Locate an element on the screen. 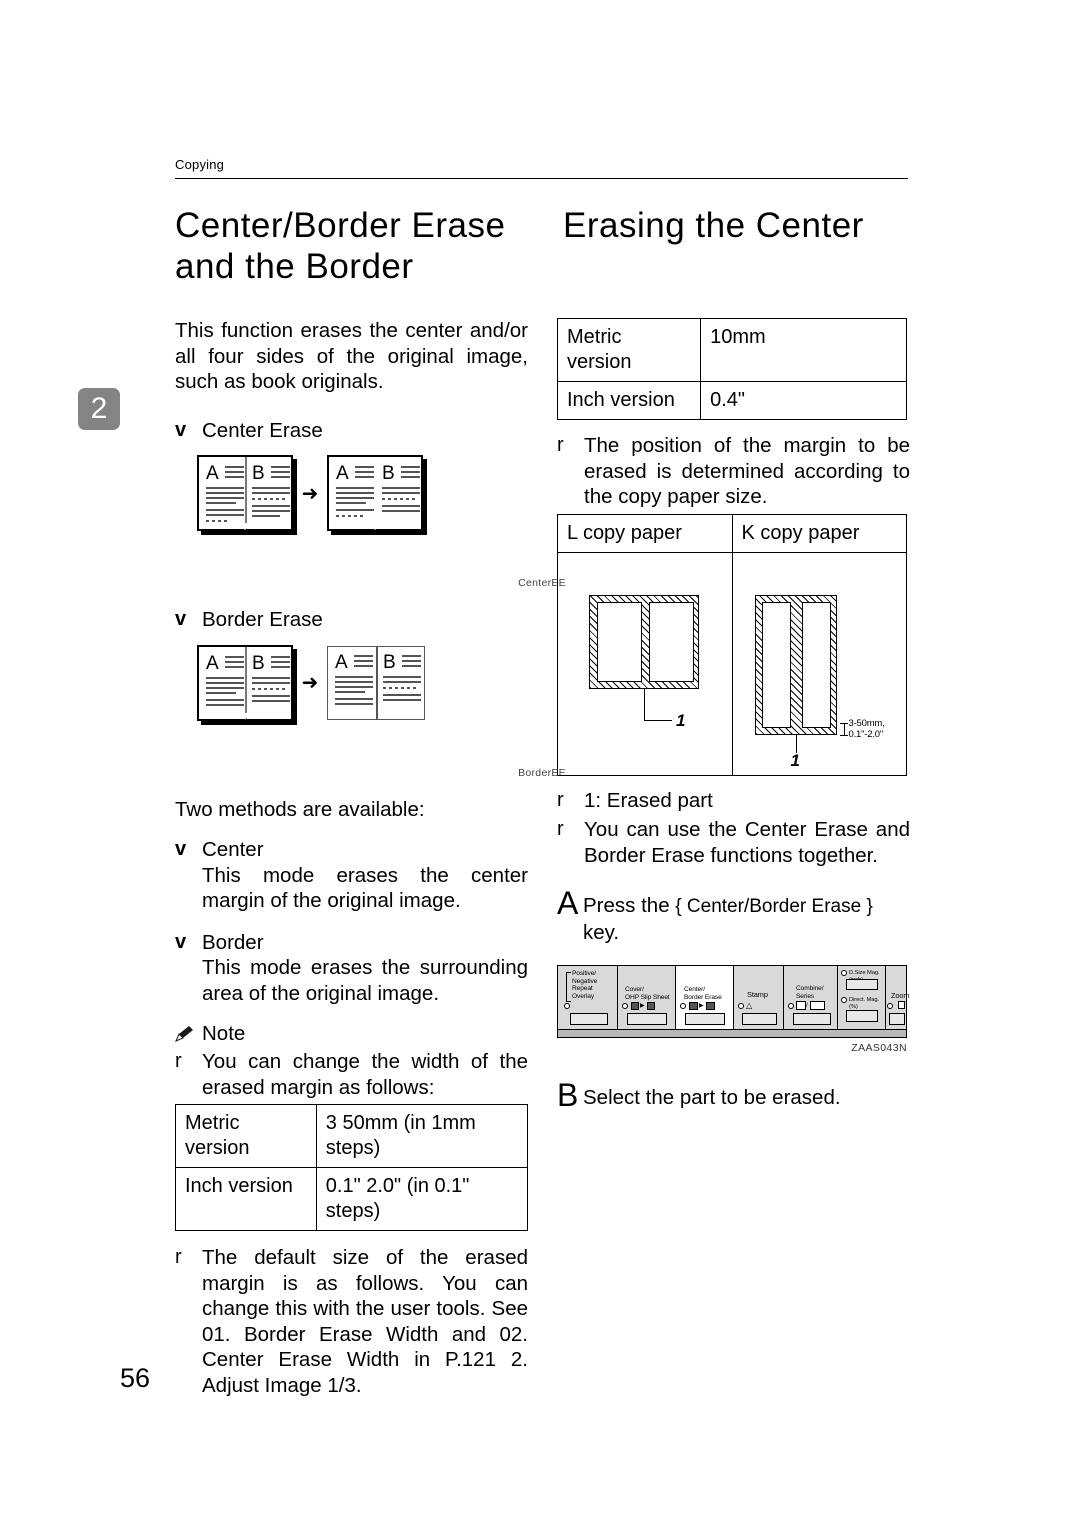  step-a-number: A is located at coordinates (568, 903).